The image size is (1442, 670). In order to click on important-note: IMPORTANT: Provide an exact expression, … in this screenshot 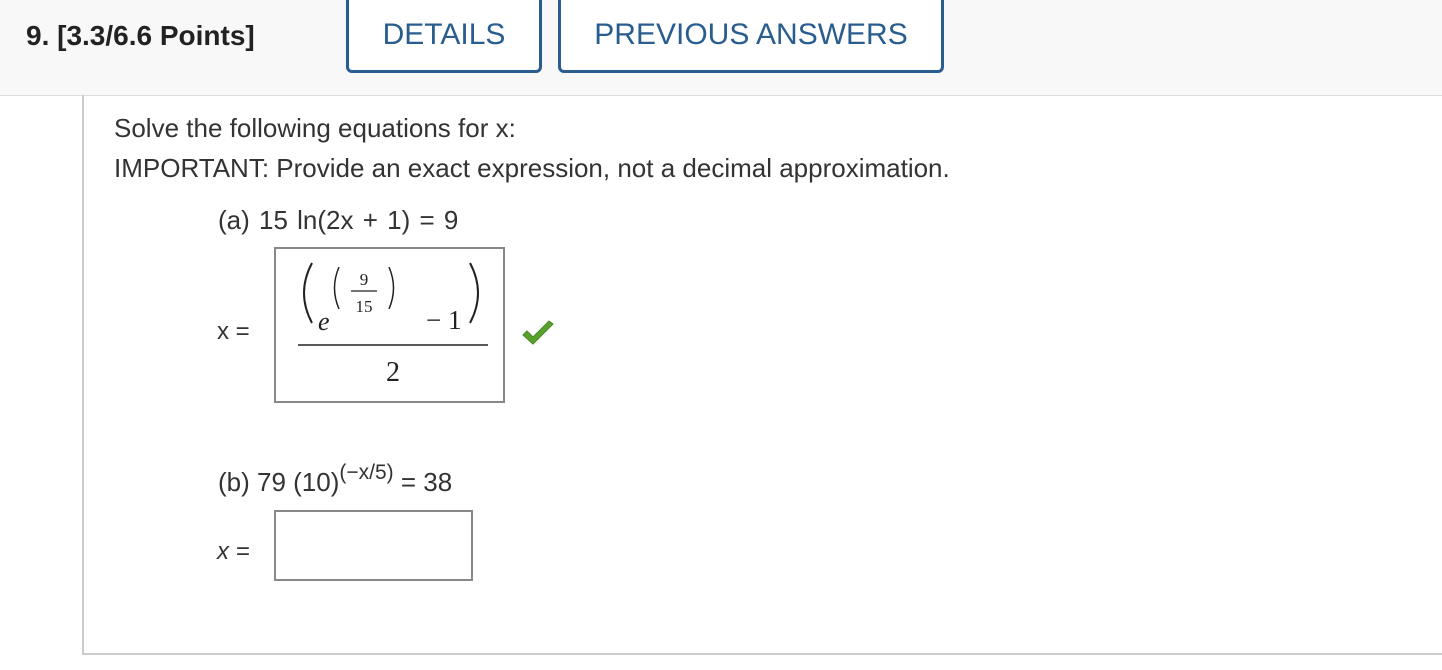, I will do `click(532, 168)`.